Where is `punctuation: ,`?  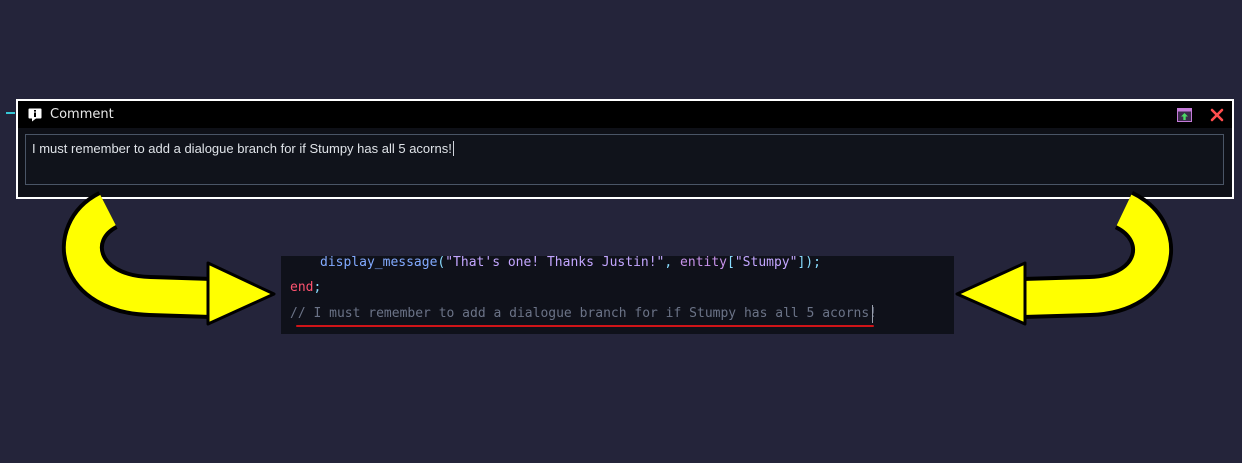
punctuation: , is located at coordinates (672, 262).